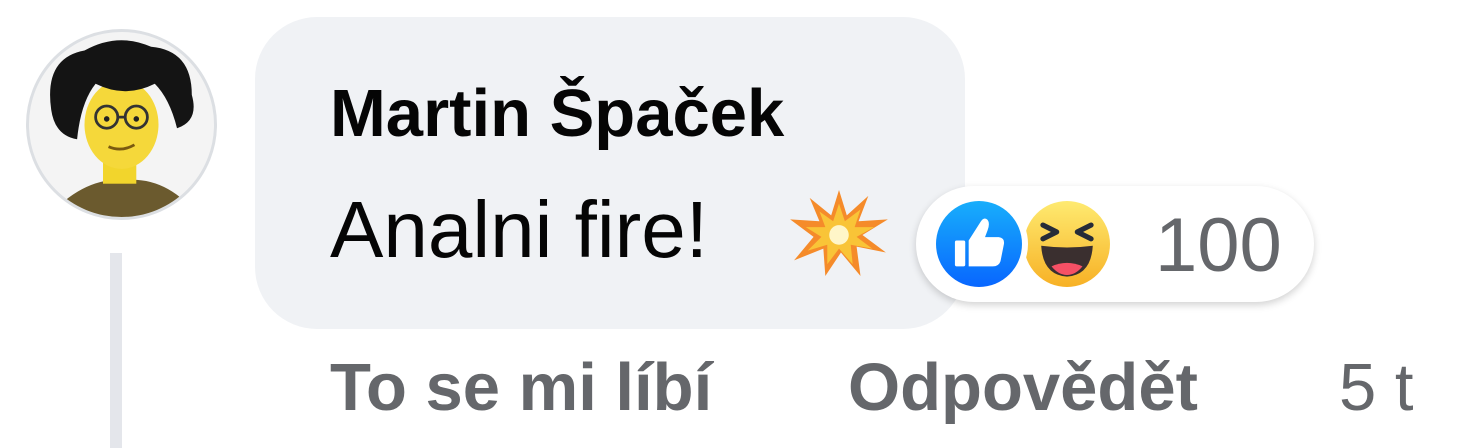 This screenshot has height=448, width=1474. What do you see at coordinates (116, 350) in the screenshot?
I see `thread-line` at bounding box center [116, 350].